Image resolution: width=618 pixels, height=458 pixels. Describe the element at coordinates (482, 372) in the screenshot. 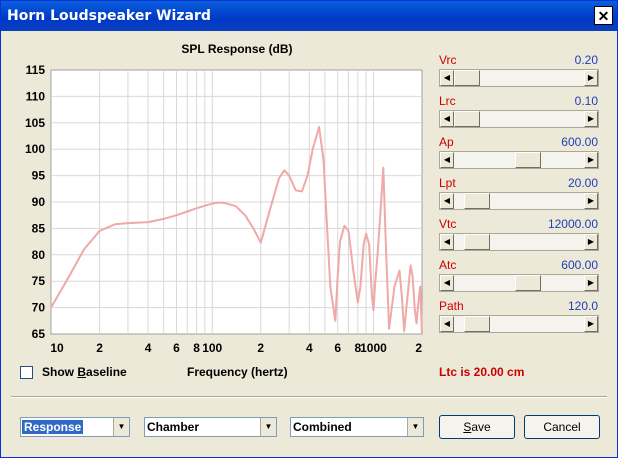

I see `status-text: Ltc is 20.00 cm` at that location.